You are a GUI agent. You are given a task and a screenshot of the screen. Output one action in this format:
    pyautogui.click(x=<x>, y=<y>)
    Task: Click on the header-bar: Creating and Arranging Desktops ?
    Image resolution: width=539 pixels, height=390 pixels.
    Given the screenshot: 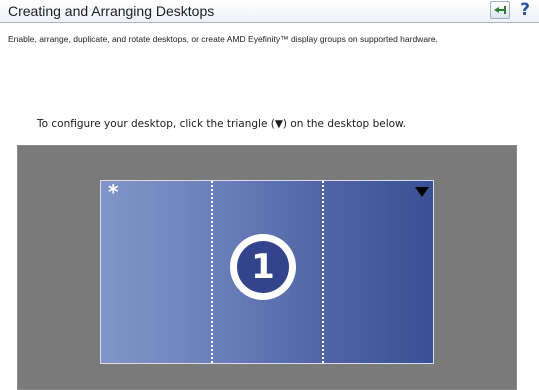 What is the action you would take?
    pyautogui.click(x=269, y=11)
    